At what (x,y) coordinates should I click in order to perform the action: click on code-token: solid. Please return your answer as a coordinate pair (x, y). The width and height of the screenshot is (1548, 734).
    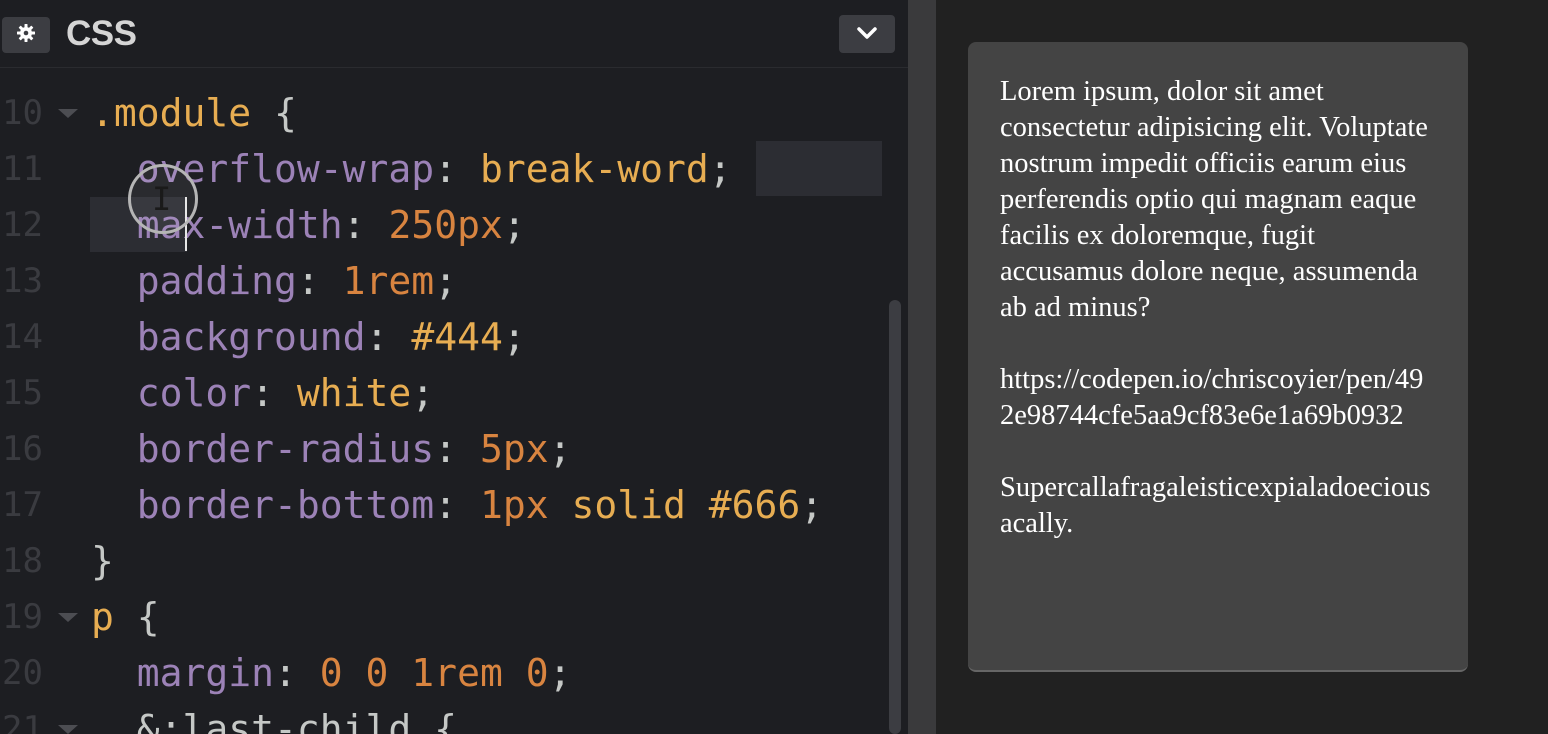
    Looking at the image, I should click on (628, 505).